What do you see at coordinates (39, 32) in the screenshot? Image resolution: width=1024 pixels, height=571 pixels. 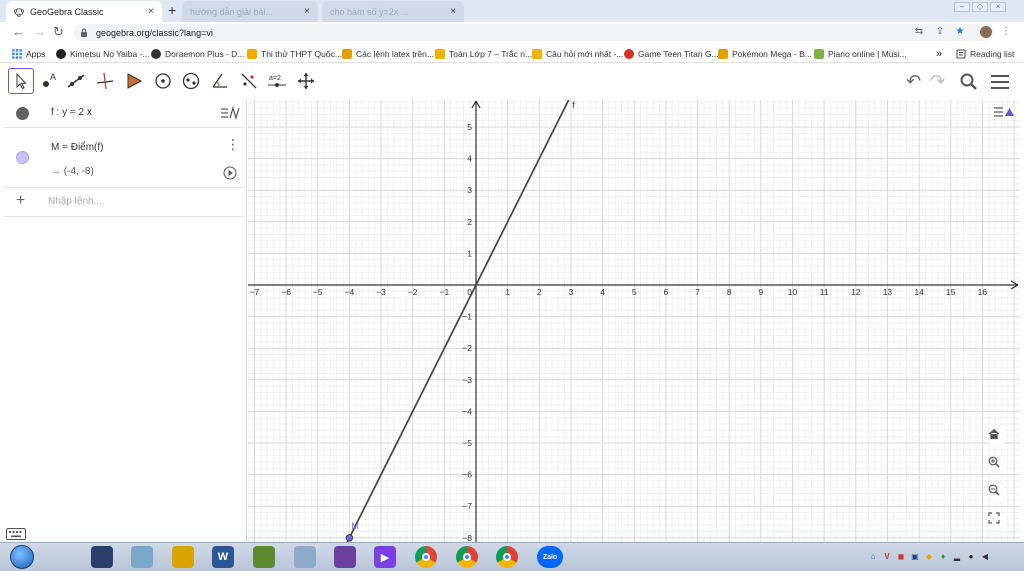 I see `forward-icon: →` at bounding box center [39, 32].